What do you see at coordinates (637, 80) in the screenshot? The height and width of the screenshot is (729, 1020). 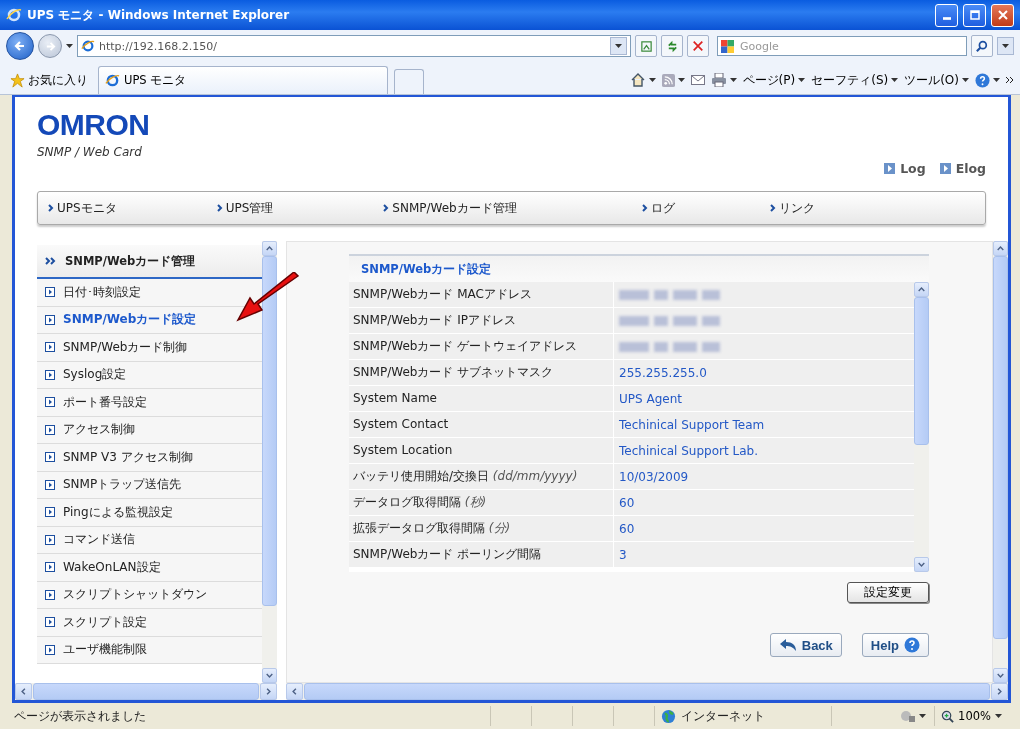 I see `home-icon` at bounding box center [637, 80].